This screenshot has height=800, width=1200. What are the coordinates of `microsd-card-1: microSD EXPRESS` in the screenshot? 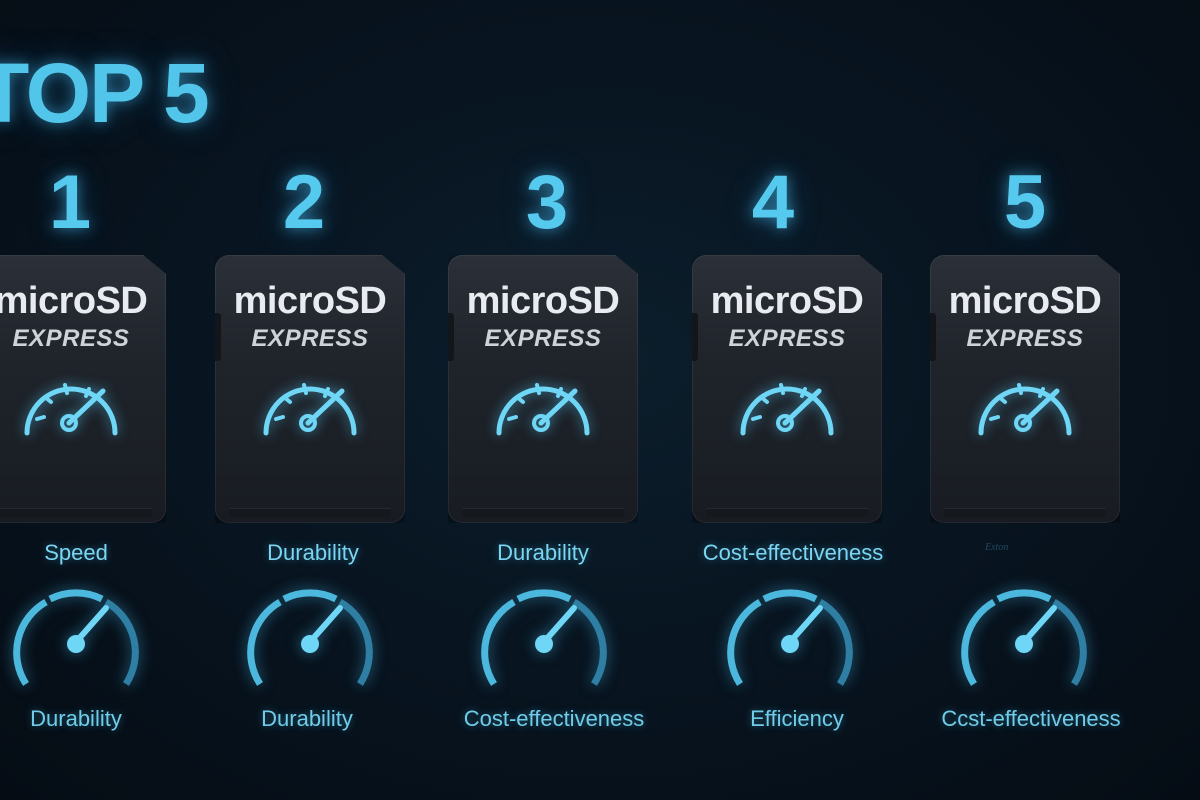 It's located at (83, 389).